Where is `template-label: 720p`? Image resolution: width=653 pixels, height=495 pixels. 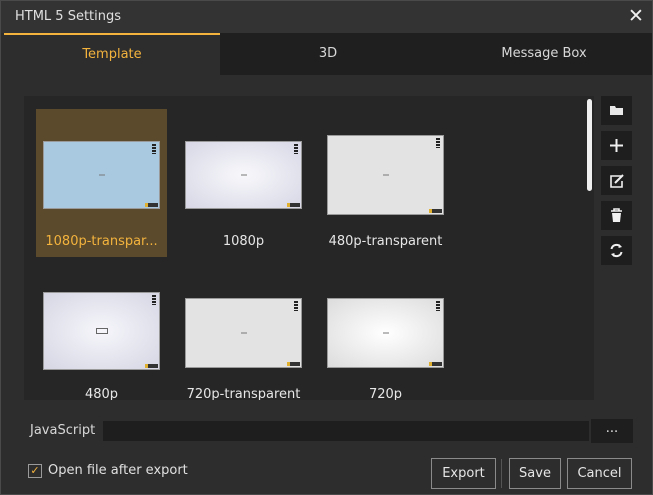 template-label: 720p is located at coordinates (385, 393).